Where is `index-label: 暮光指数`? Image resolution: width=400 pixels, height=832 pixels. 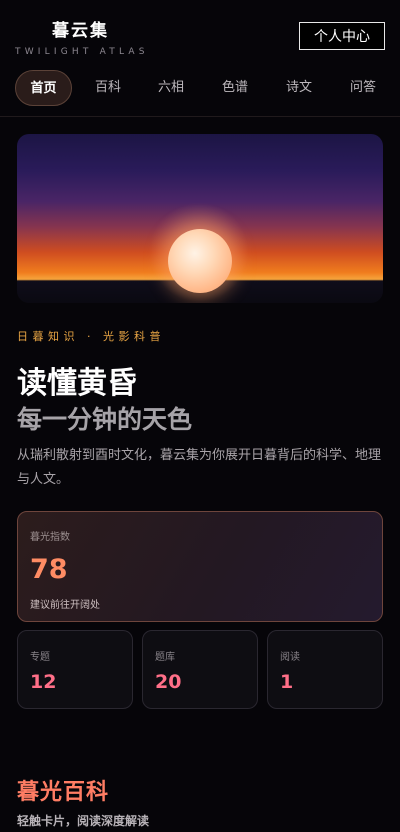
index-label: 暮光指数 is located at coordinates (50, 537).